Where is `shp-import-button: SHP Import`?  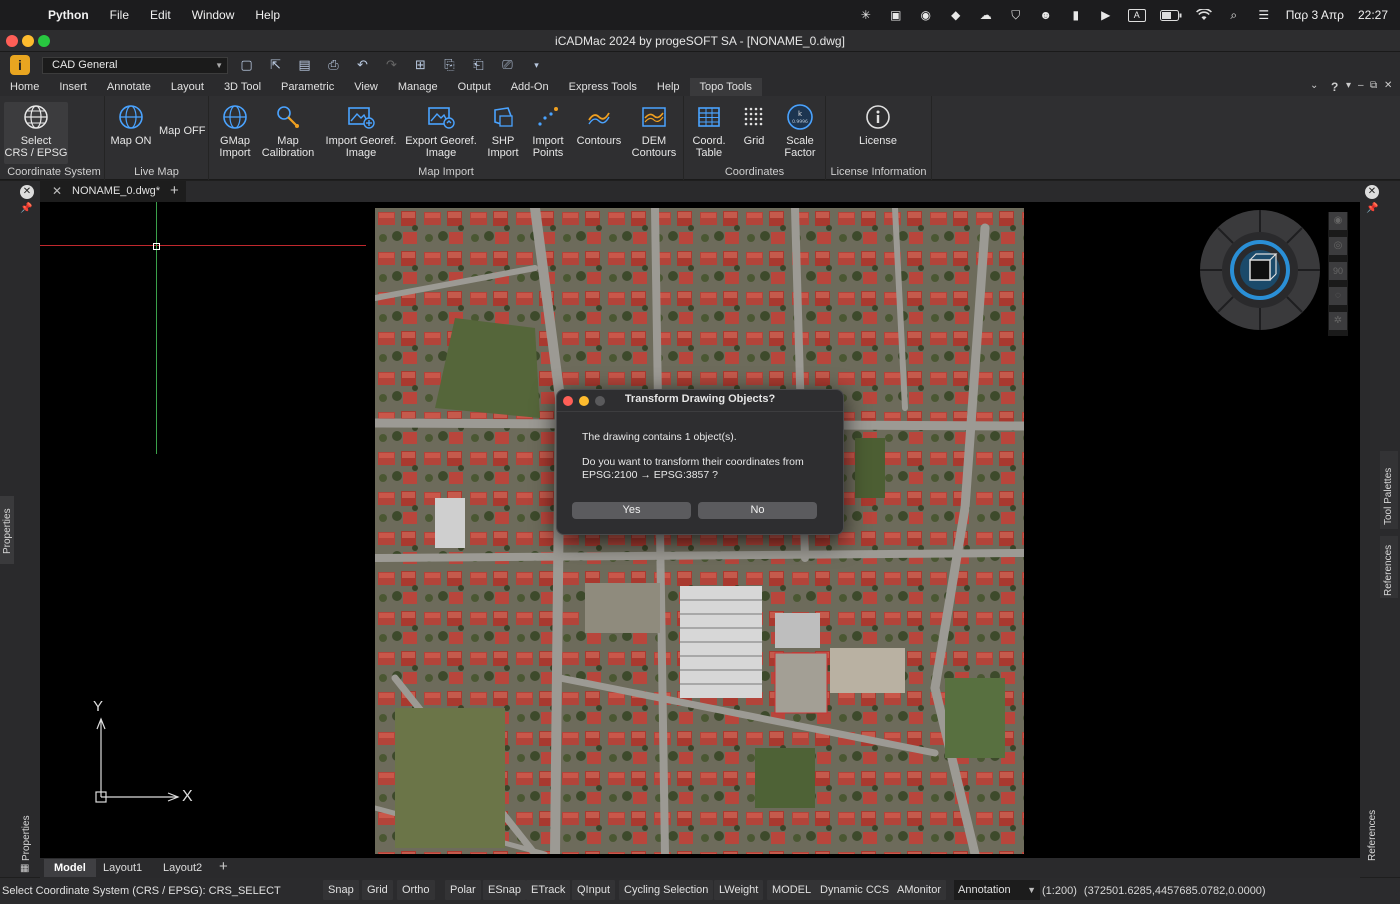 shp-import-button: SHP Import is located at coordinates (503, 130).